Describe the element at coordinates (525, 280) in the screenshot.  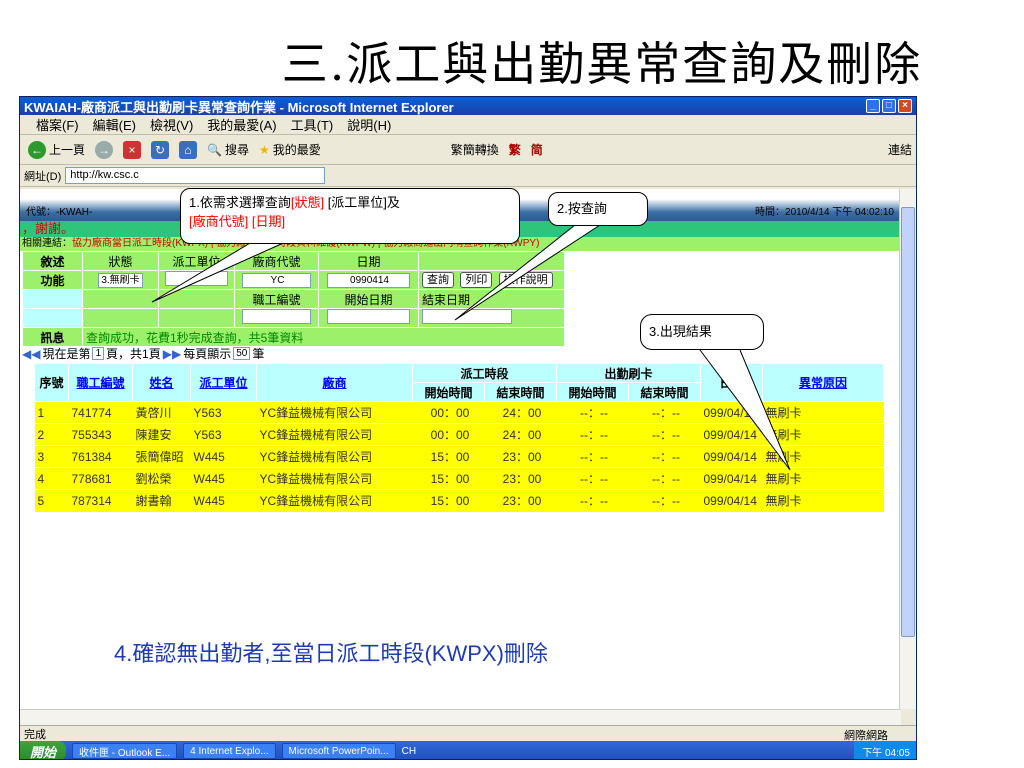
I see `help-button: 操作說明` at that location.